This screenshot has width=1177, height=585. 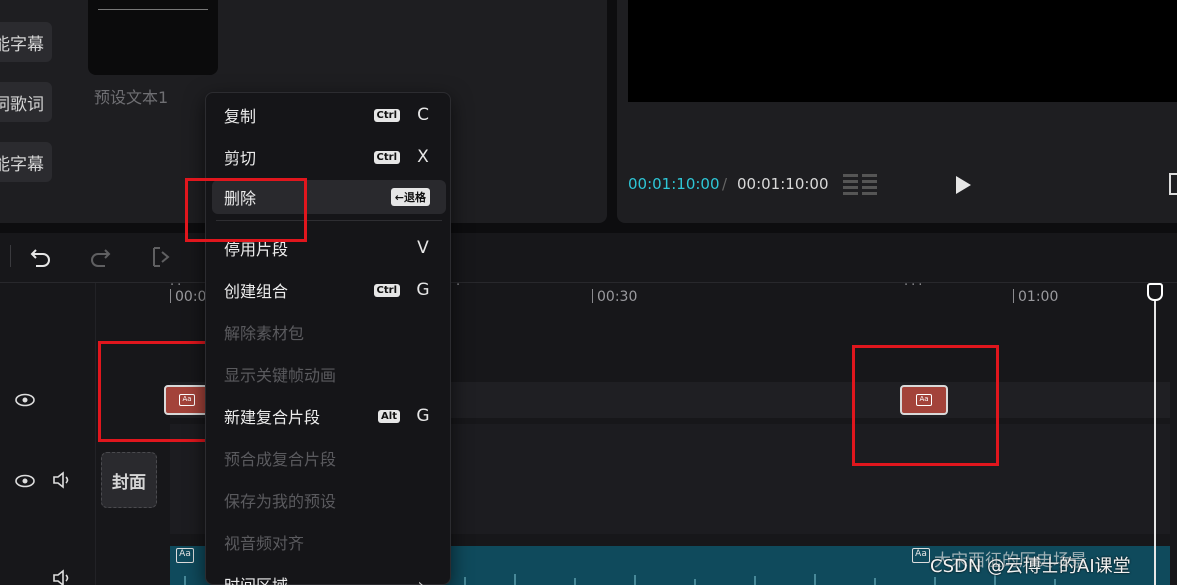 I want to click on preset-label: 预设文本1, so click(x=131, y=97).